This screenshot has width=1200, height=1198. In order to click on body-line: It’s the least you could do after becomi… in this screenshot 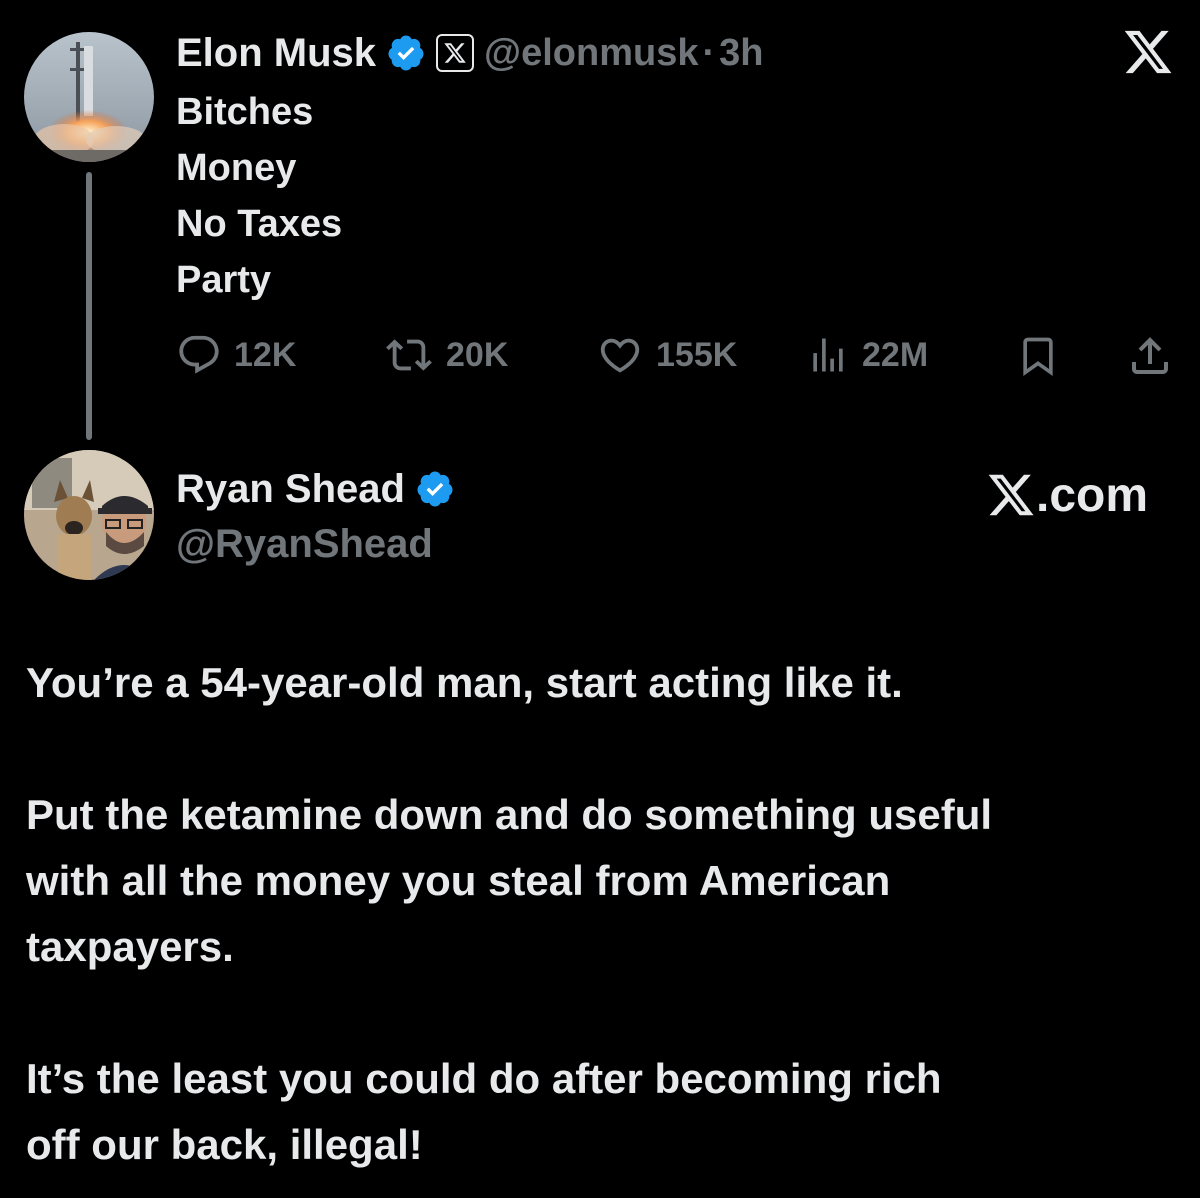, I will do `click(484, 1078)`.